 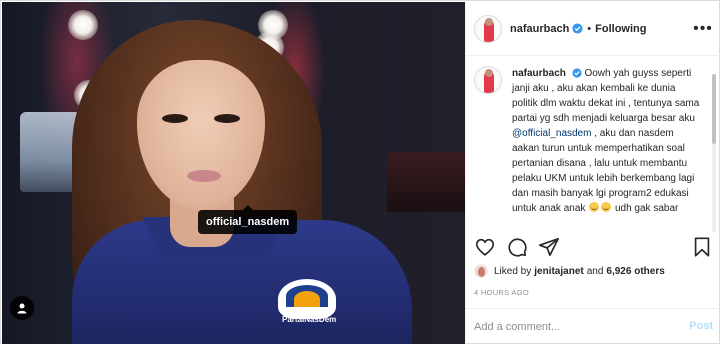 I want to click on comments-scrollbar-thumb, so click(x=714, y=109).